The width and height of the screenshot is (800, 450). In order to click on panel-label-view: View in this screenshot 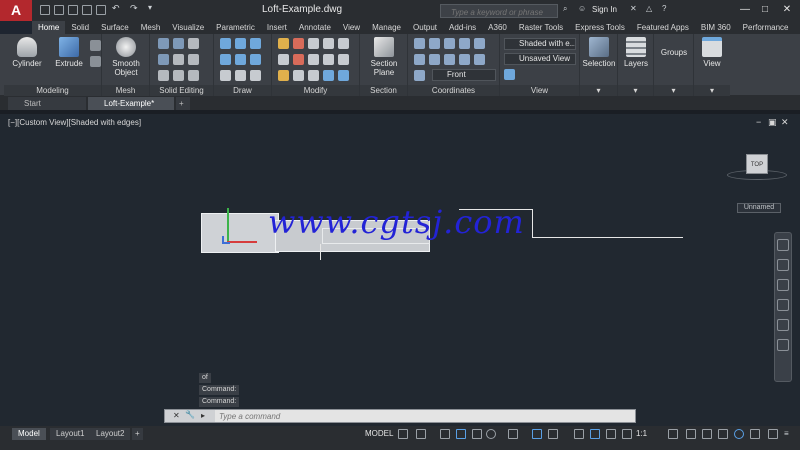, I will do `click(539, 90)`.